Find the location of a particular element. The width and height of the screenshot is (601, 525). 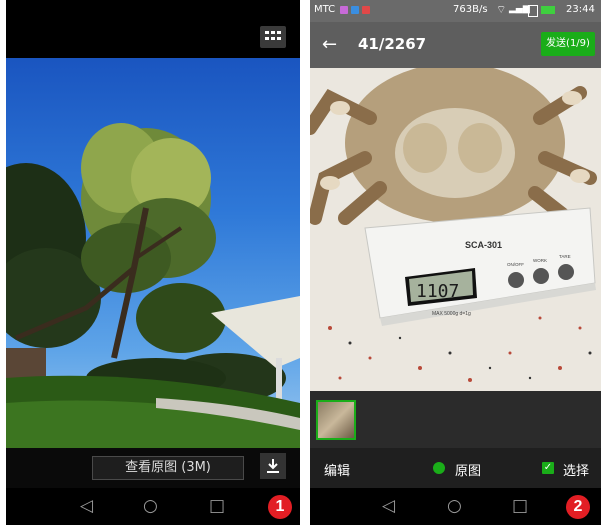

nav-home-icon: ○ is located at coordinates (150, 506).